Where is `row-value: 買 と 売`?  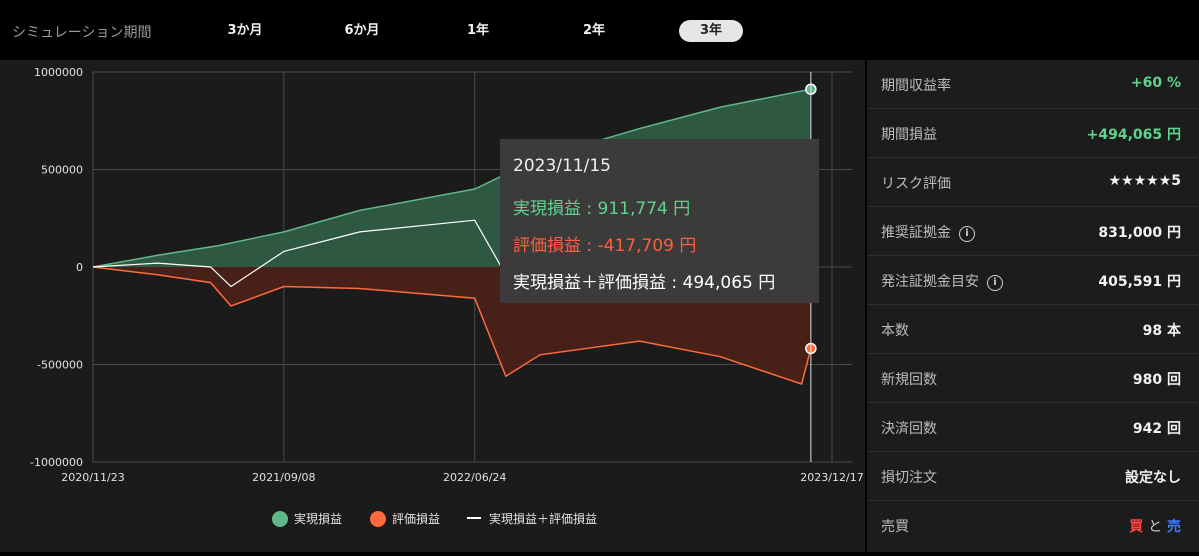
row-value: 買 と 売 is located at coordinates (1155, 526).